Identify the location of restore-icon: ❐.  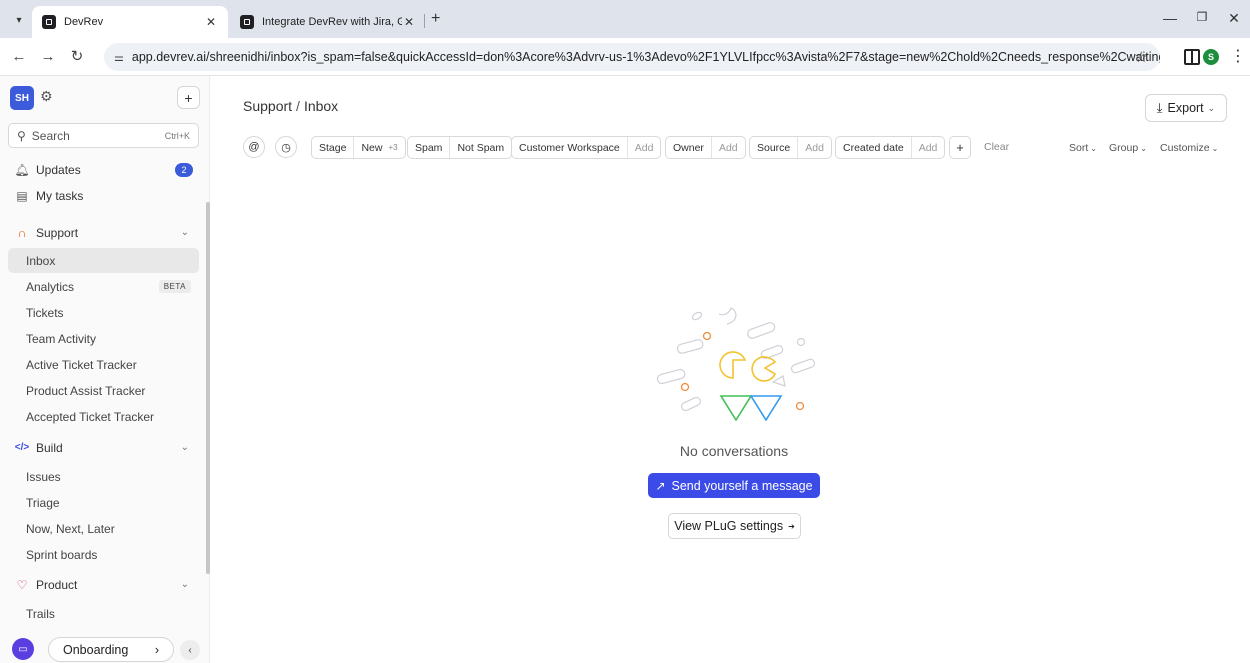
(1202, 17).